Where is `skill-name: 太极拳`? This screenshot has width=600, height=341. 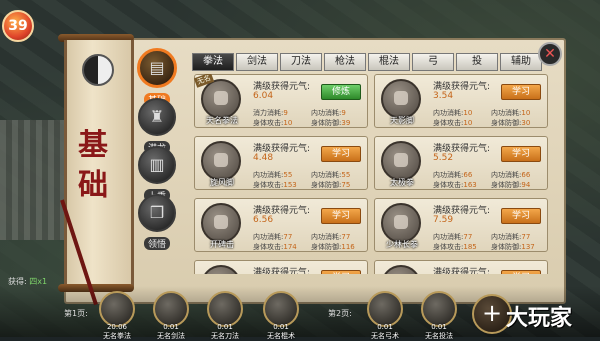 skill-name: 太极拳 is located at coordinates (402, 182).